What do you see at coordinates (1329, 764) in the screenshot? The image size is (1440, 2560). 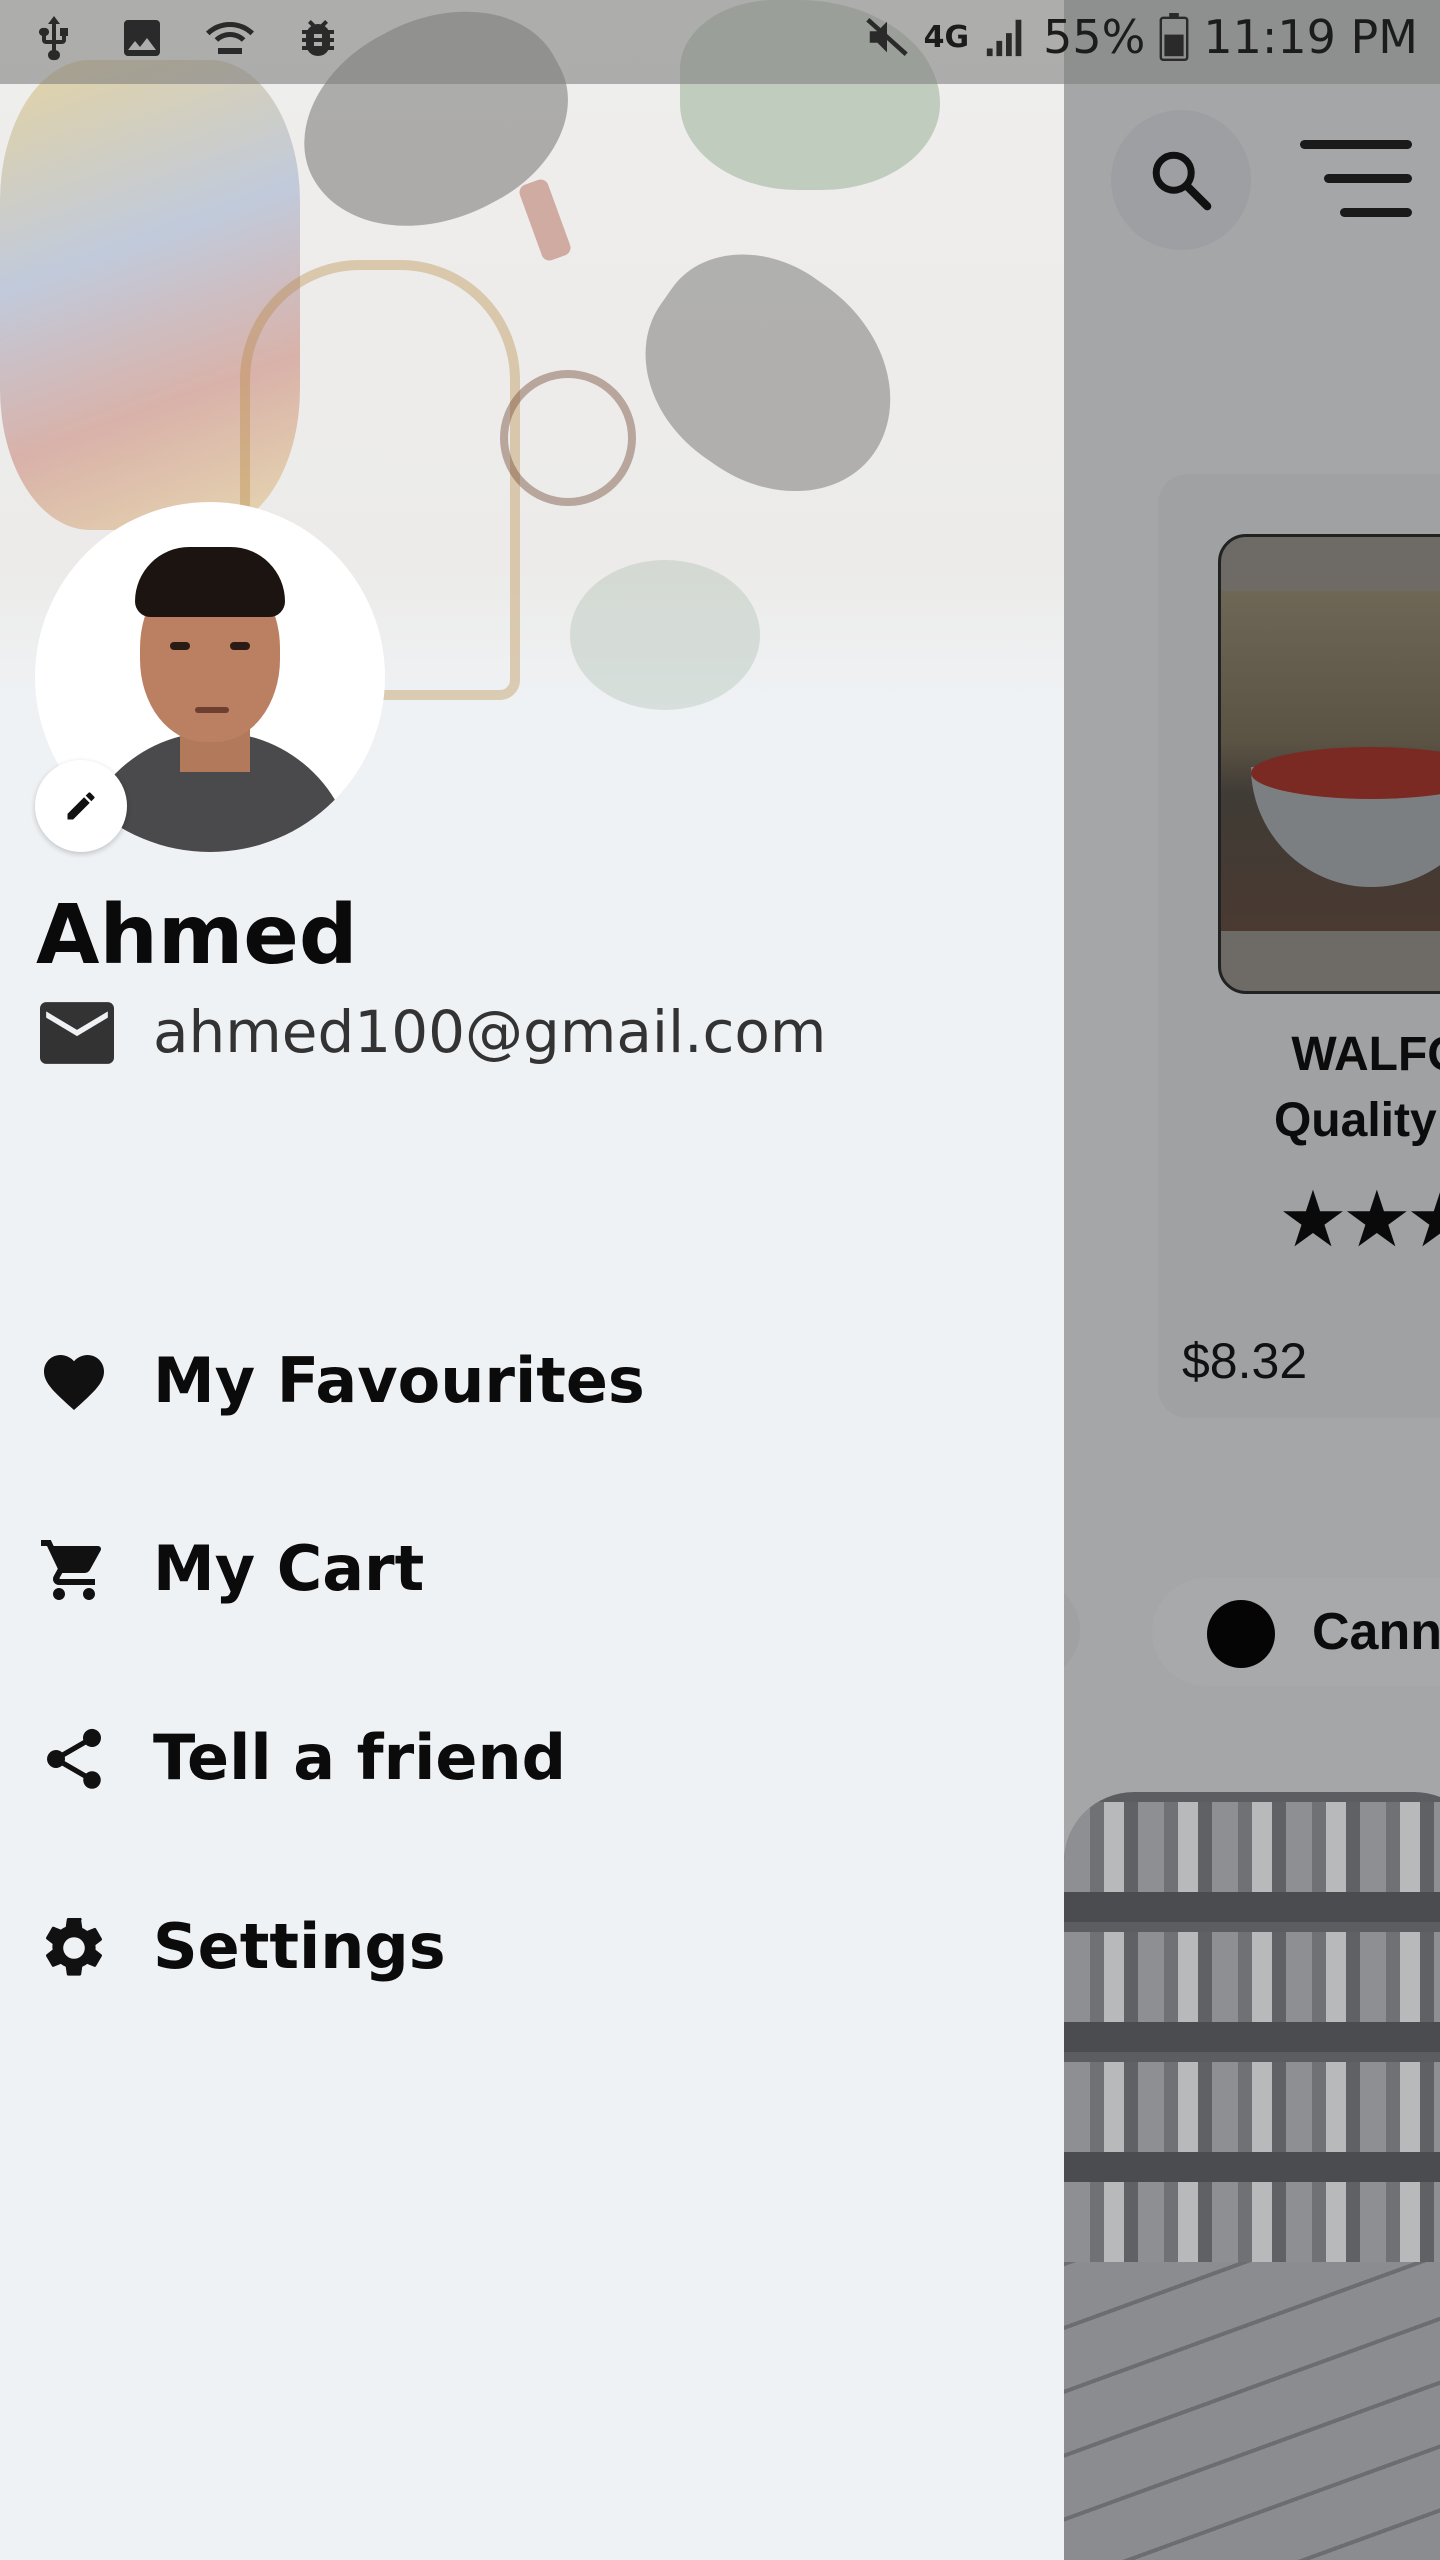 I see `product-image` at bounding box center [1329, 764].